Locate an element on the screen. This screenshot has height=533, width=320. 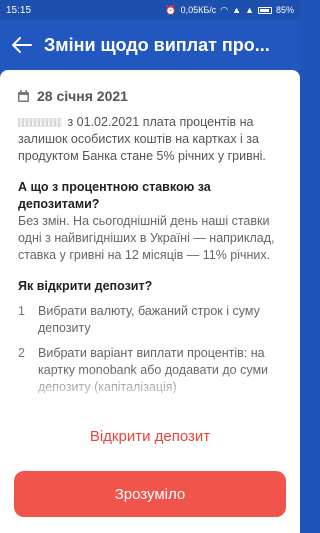
understood-button: Зрозуміло is located at coordinates (150, 494).